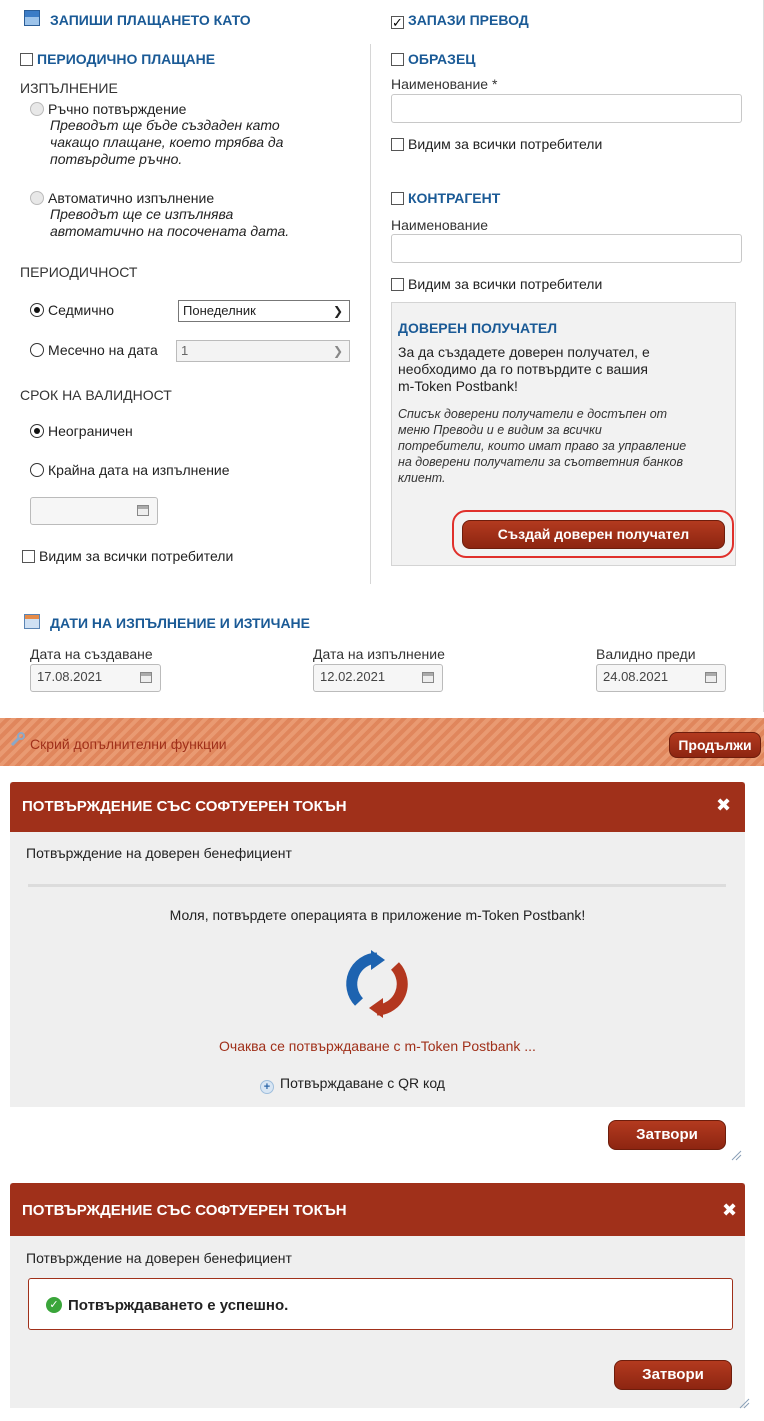 This screenshot has width=764, height=1421. I want to click on periodic-checkbox-row: ПЕРИОДИЧНО ПЛАЩАНЕ, so click(117, 59).